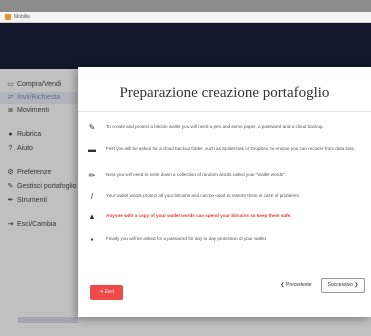 The height and width of the screenshot is (336, 371). What do you see at coordinates (340, 285) in the screenshot?
I see `next-button-label: Successivo` at bounding box center [340, 285].